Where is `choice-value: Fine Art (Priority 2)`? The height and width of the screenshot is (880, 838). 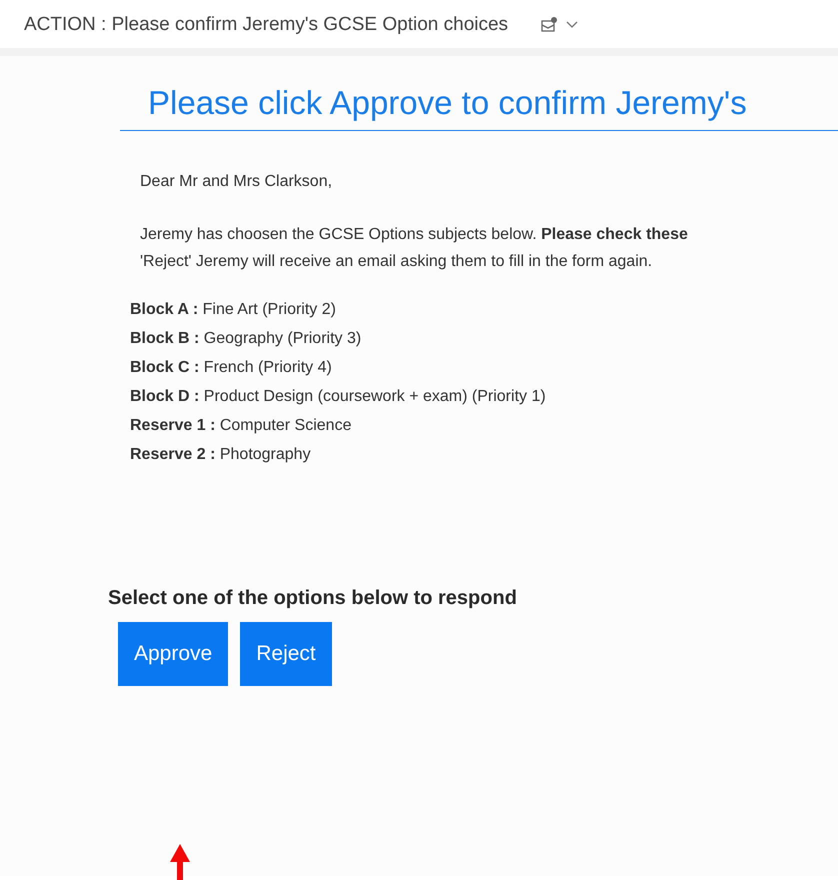 choice-value: Fine Art (Priority 2) is located at coordinates (269, 309).